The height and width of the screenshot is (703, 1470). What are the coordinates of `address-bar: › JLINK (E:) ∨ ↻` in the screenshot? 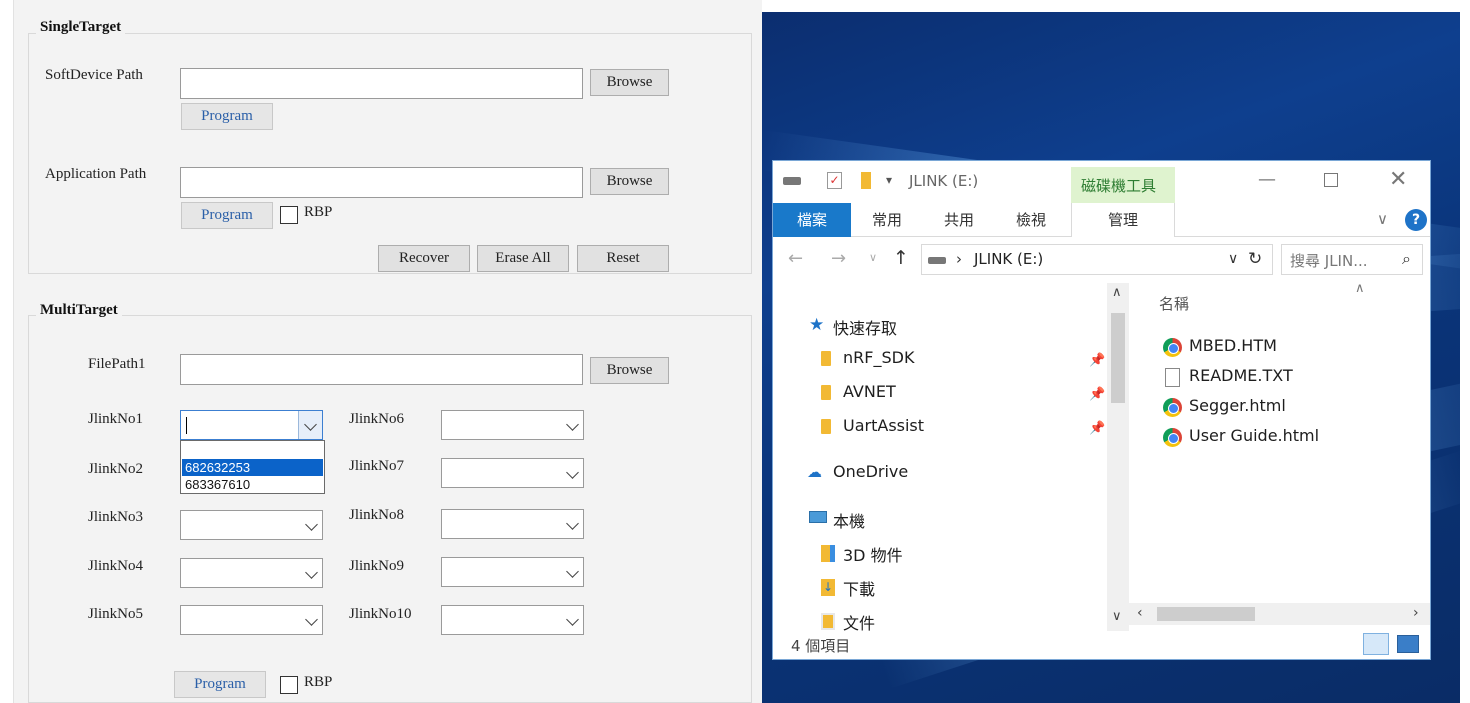 It's located at (1097, 259).